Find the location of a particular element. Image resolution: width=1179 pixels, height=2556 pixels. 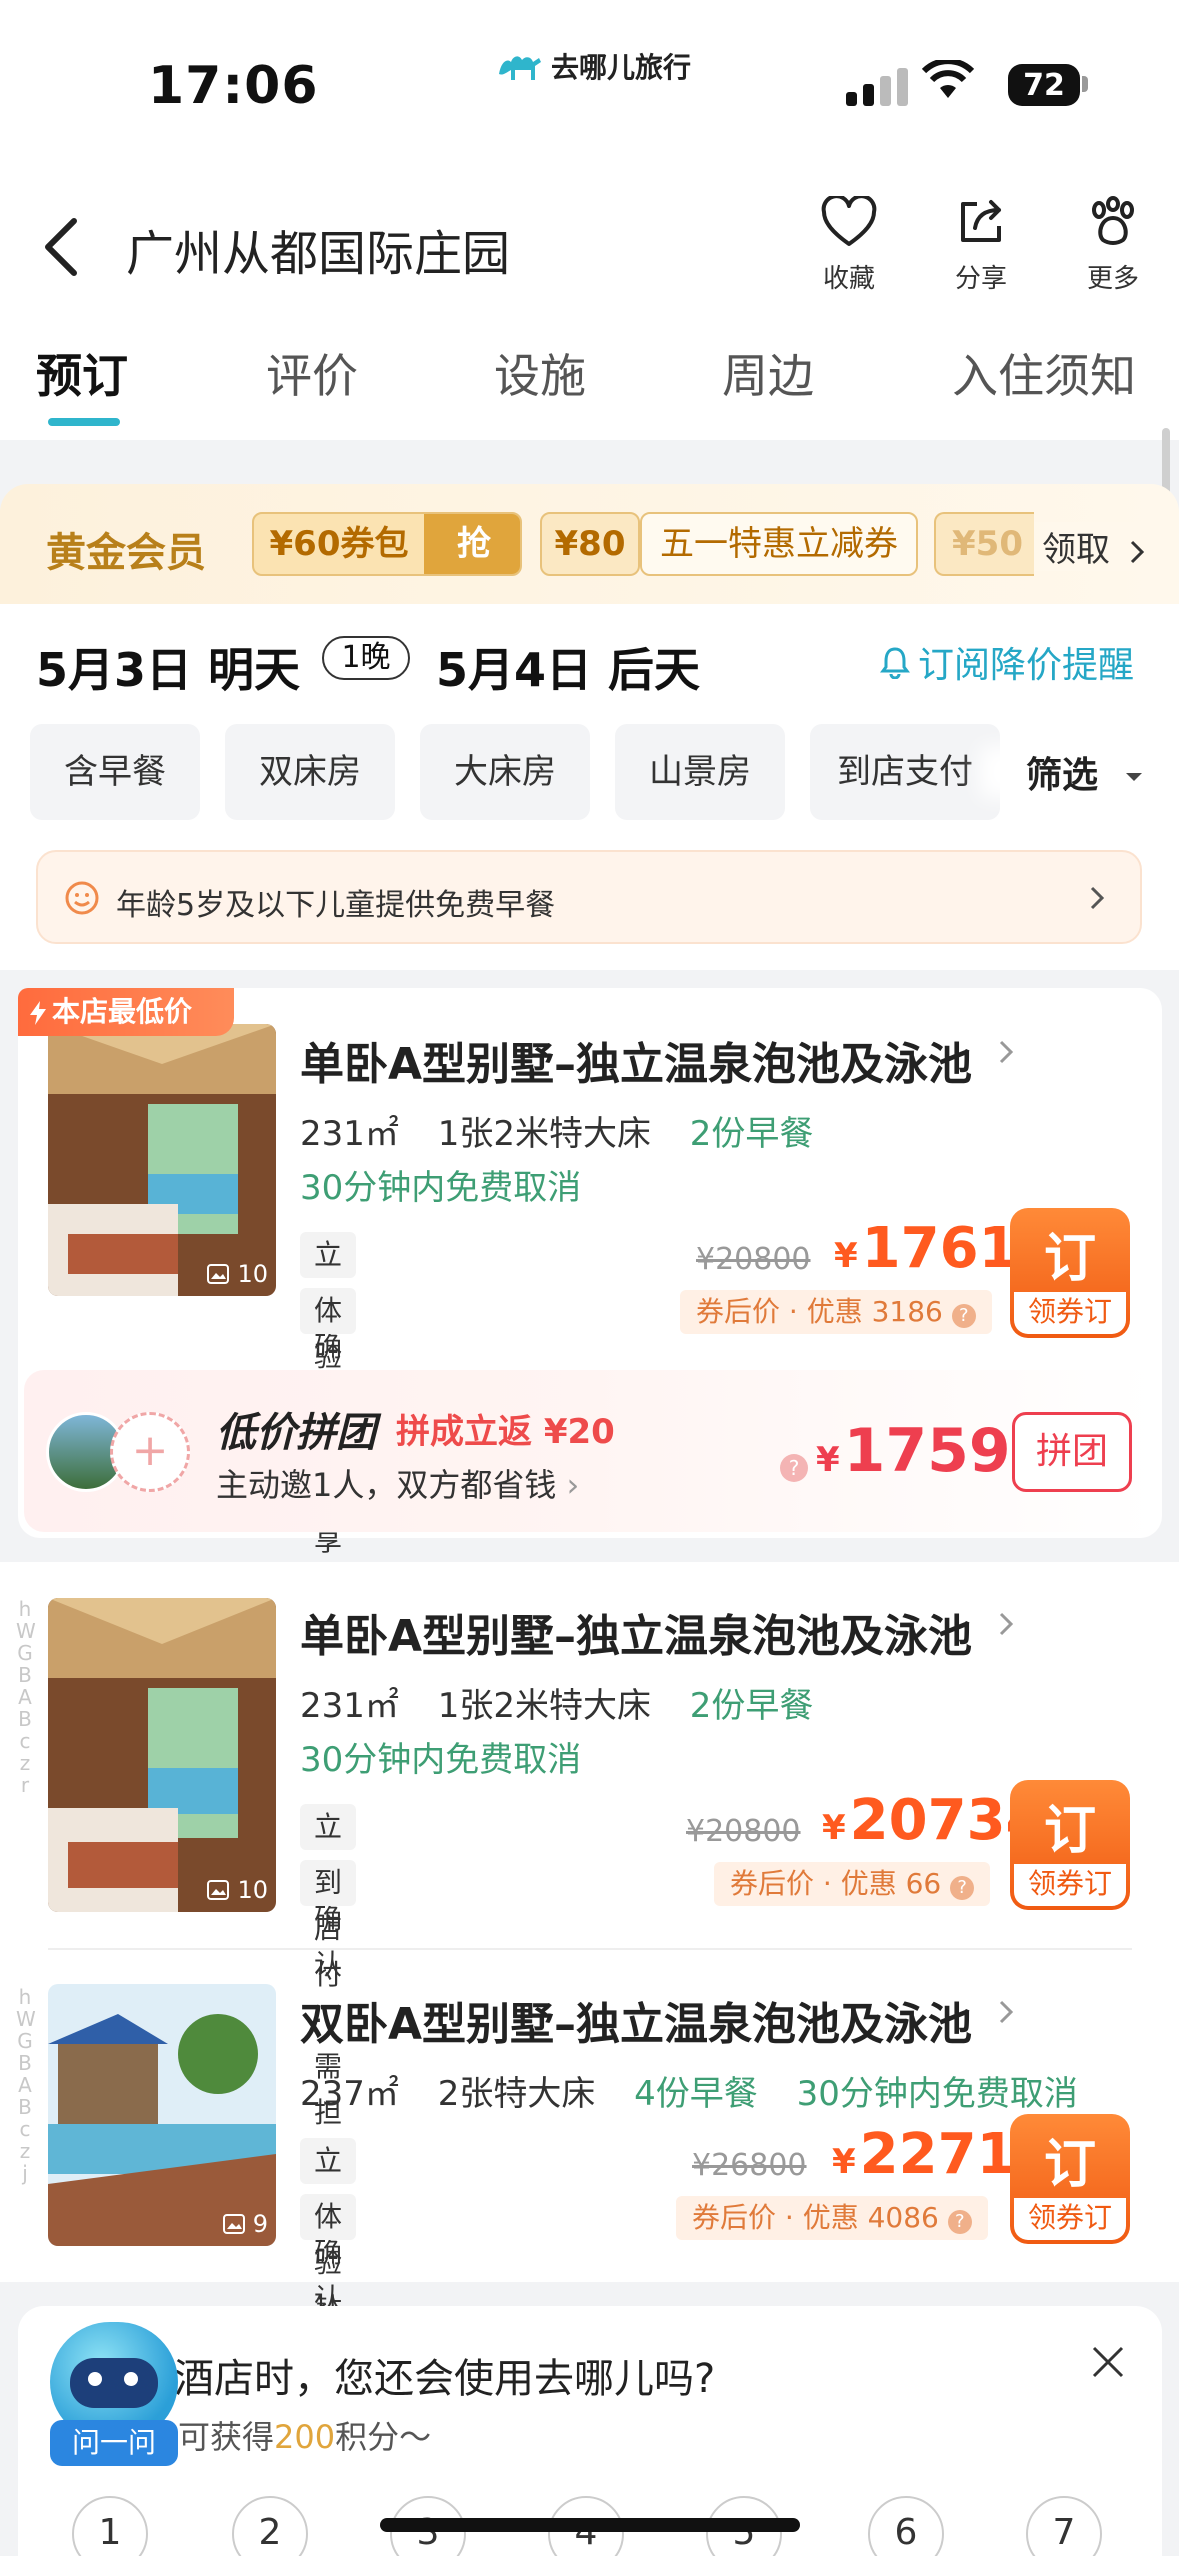

favorite-button: 收藏 is located at coordinates (849, 245).